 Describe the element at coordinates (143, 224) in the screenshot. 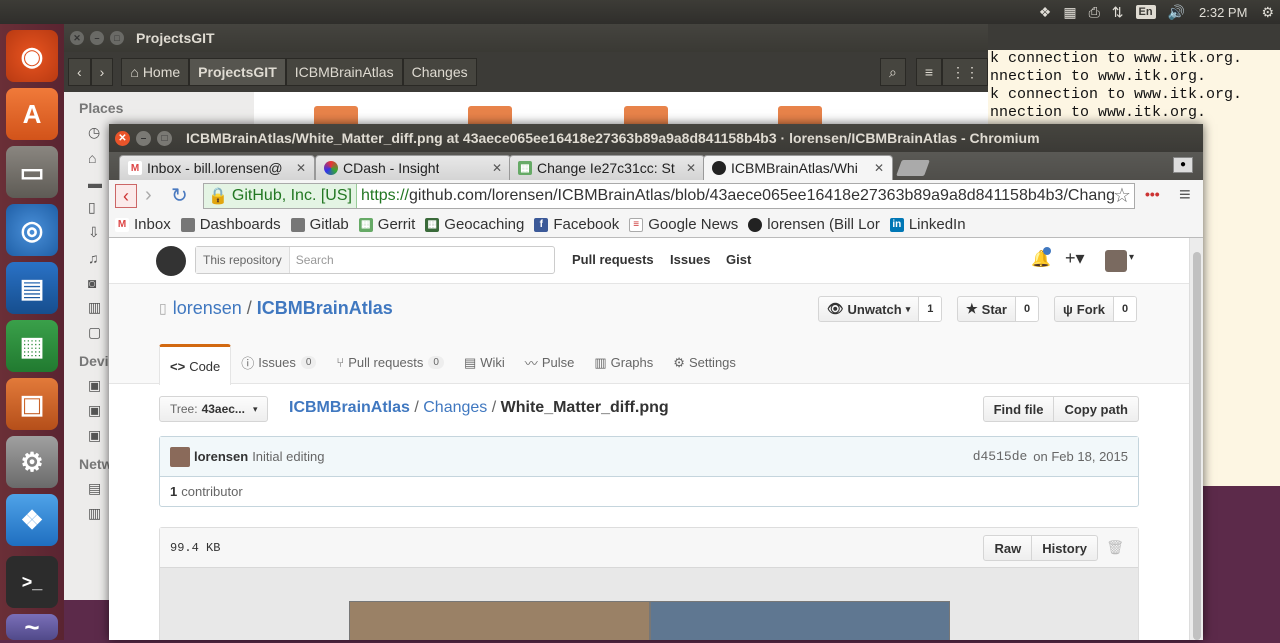

I see `bookmark-item: M Inbox` at that location.